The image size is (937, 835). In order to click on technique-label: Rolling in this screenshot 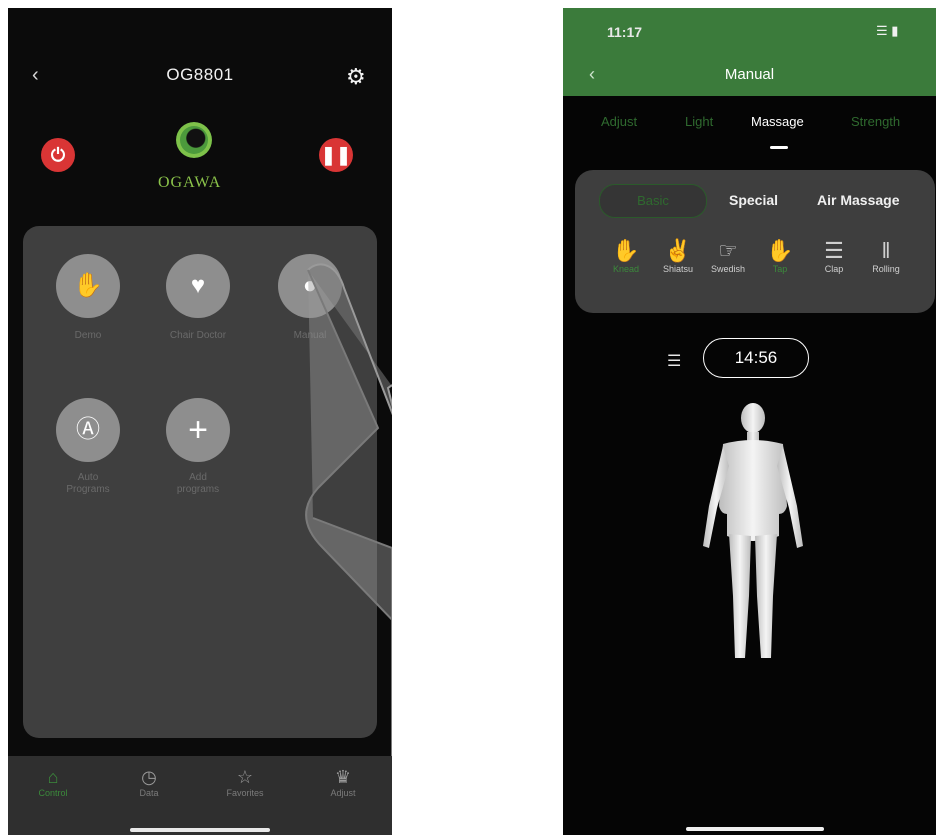, I will do `click(886, 269)`.